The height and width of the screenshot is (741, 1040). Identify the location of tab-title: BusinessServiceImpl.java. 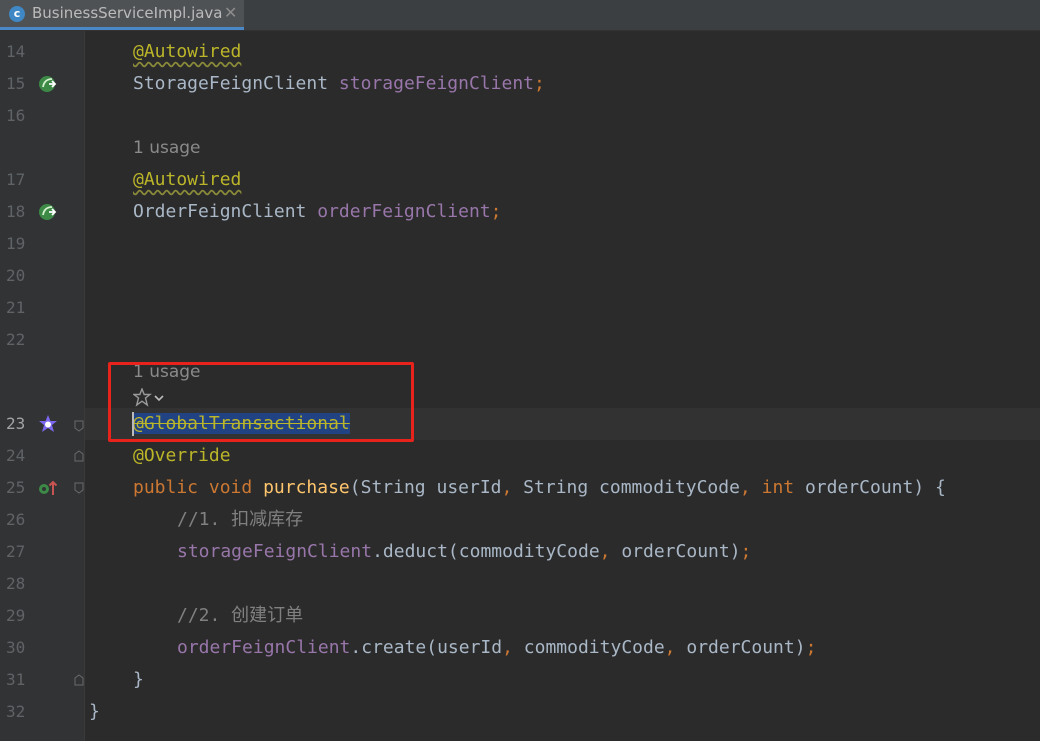
(127, 13).